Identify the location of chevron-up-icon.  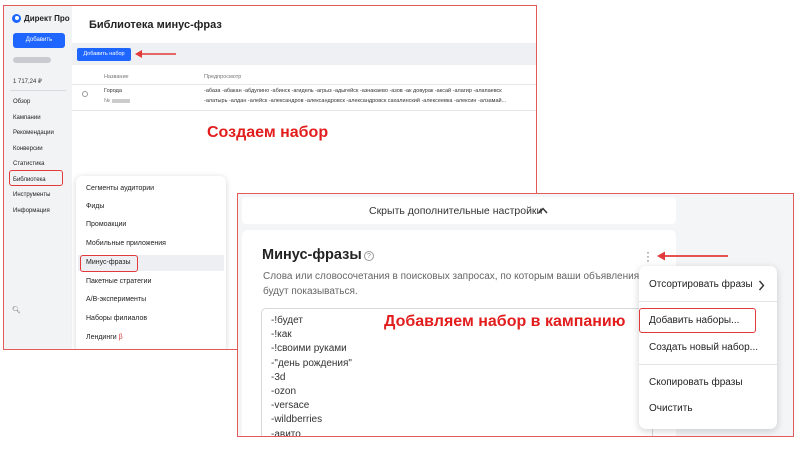
(543, 210).